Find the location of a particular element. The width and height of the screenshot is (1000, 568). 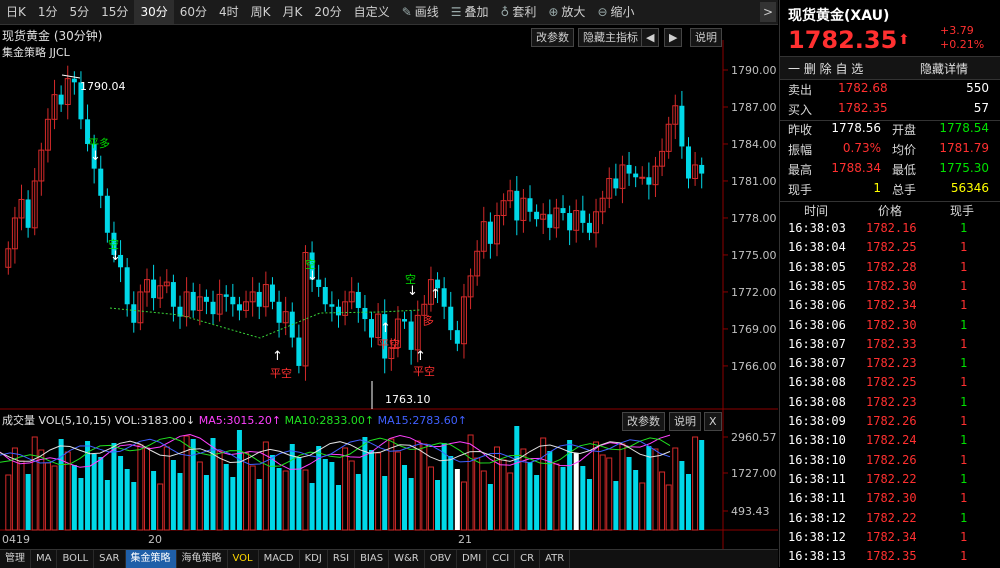

period-day: 日K is located at coordinates (16, 12).